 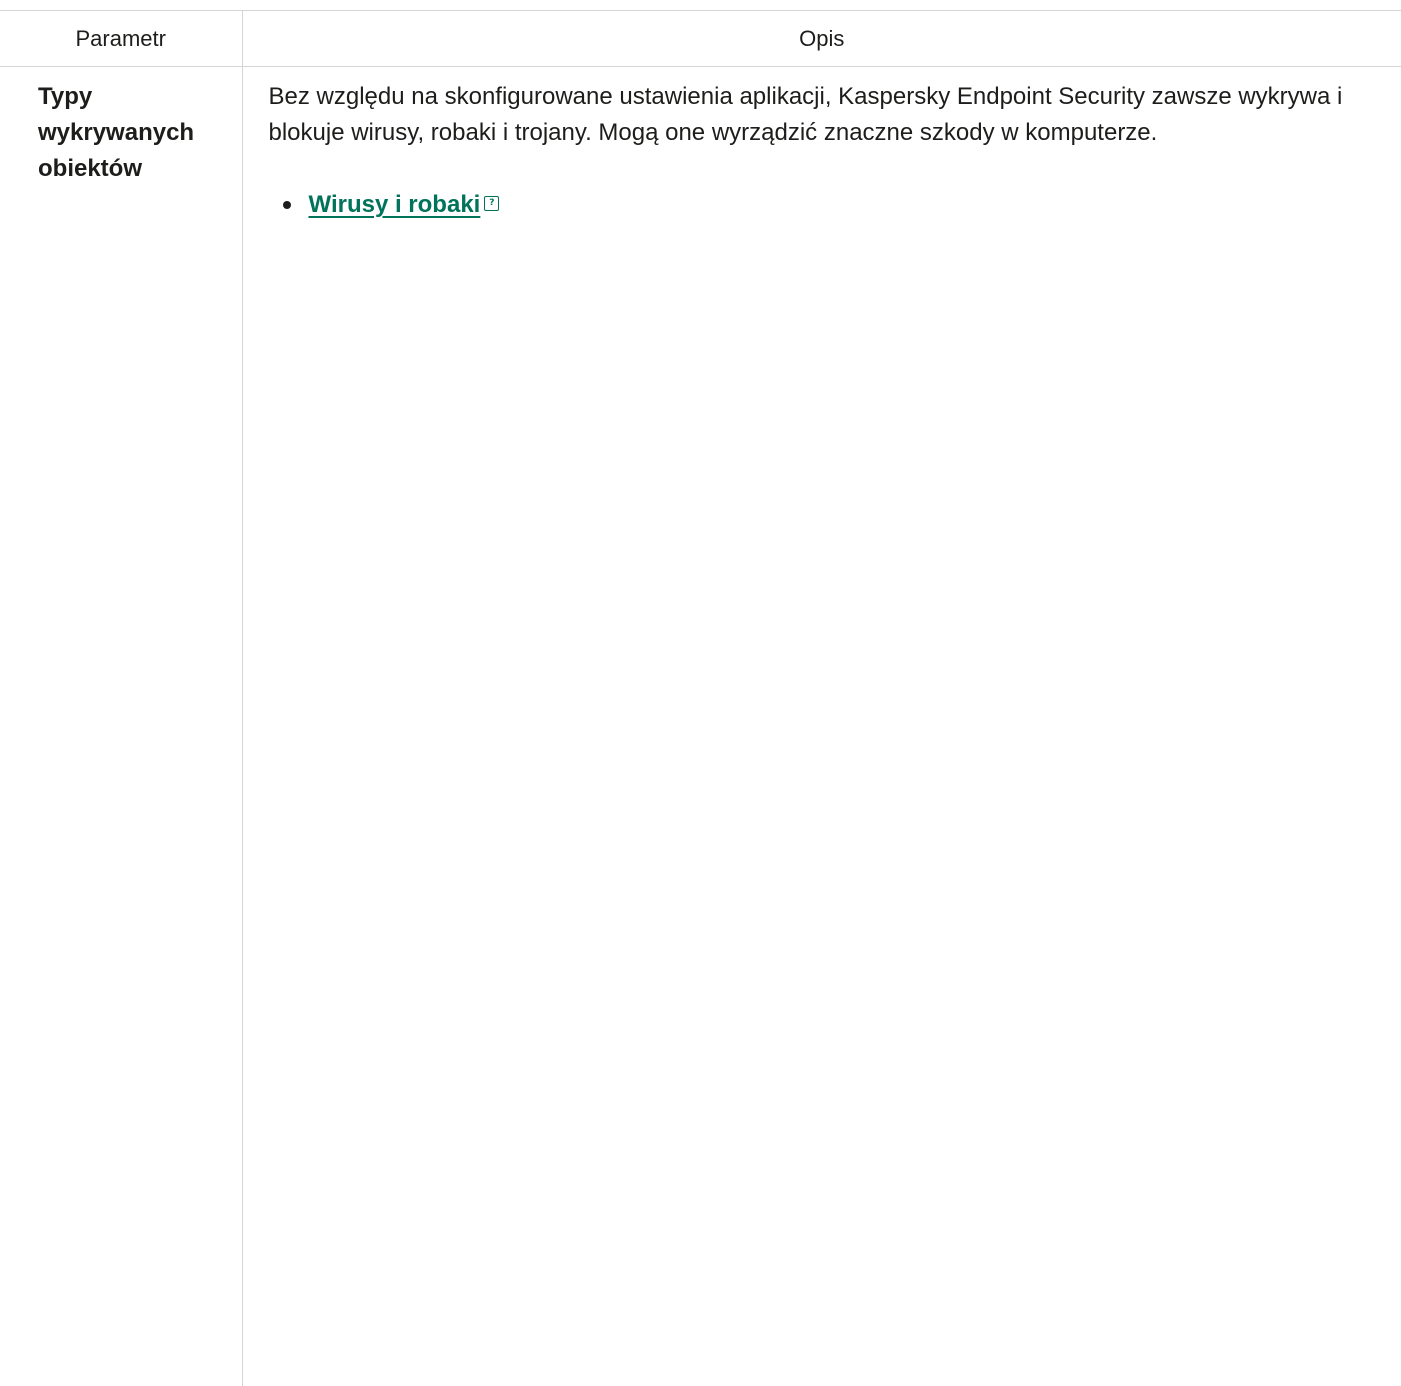 I want to click on list-item: Wirusy i robaki?, so click(x=822, y=205).